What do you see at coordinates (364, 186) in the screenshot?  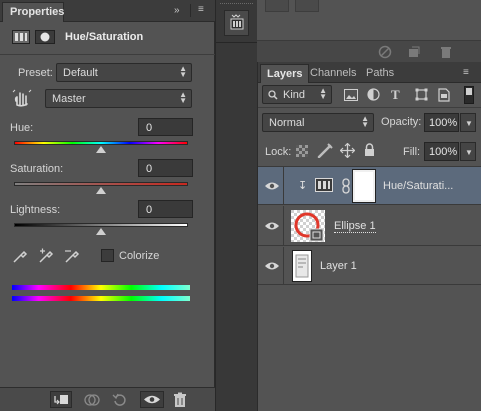 I see `layer-mask-thumbnail` at bounding box center [364, 186].